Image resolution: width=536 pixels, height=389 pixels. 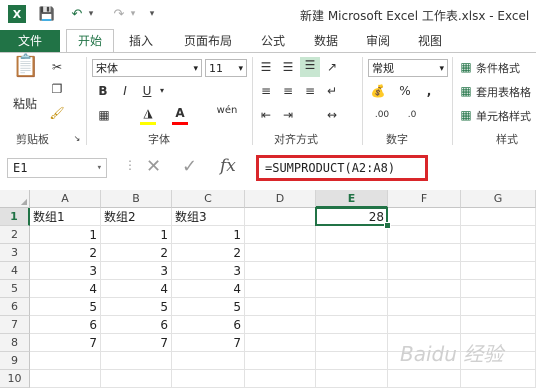 What do you see at coordinates (430, 41) in the screenshot?
I see `tab-view: 视图` at bounding box center [430, 41].